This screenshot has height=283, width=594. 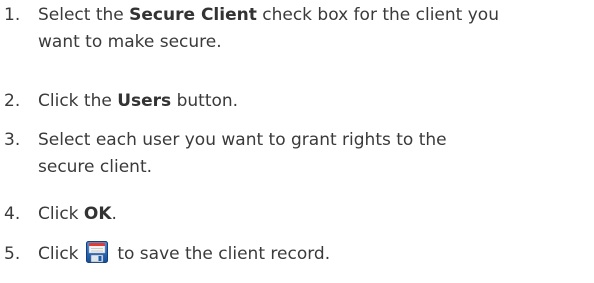 What do you see at coordinates (130, 42) in the screenshot?
I see `step-text-line2: want to make secure.` at bounding box center [130, 42].